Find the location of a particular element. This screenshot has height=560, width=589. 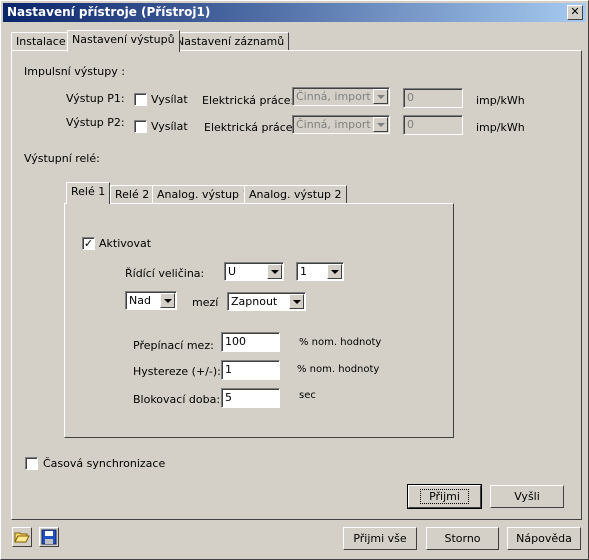

time-sync-label: Časová synchronizace is located at coordinates (104, 463).